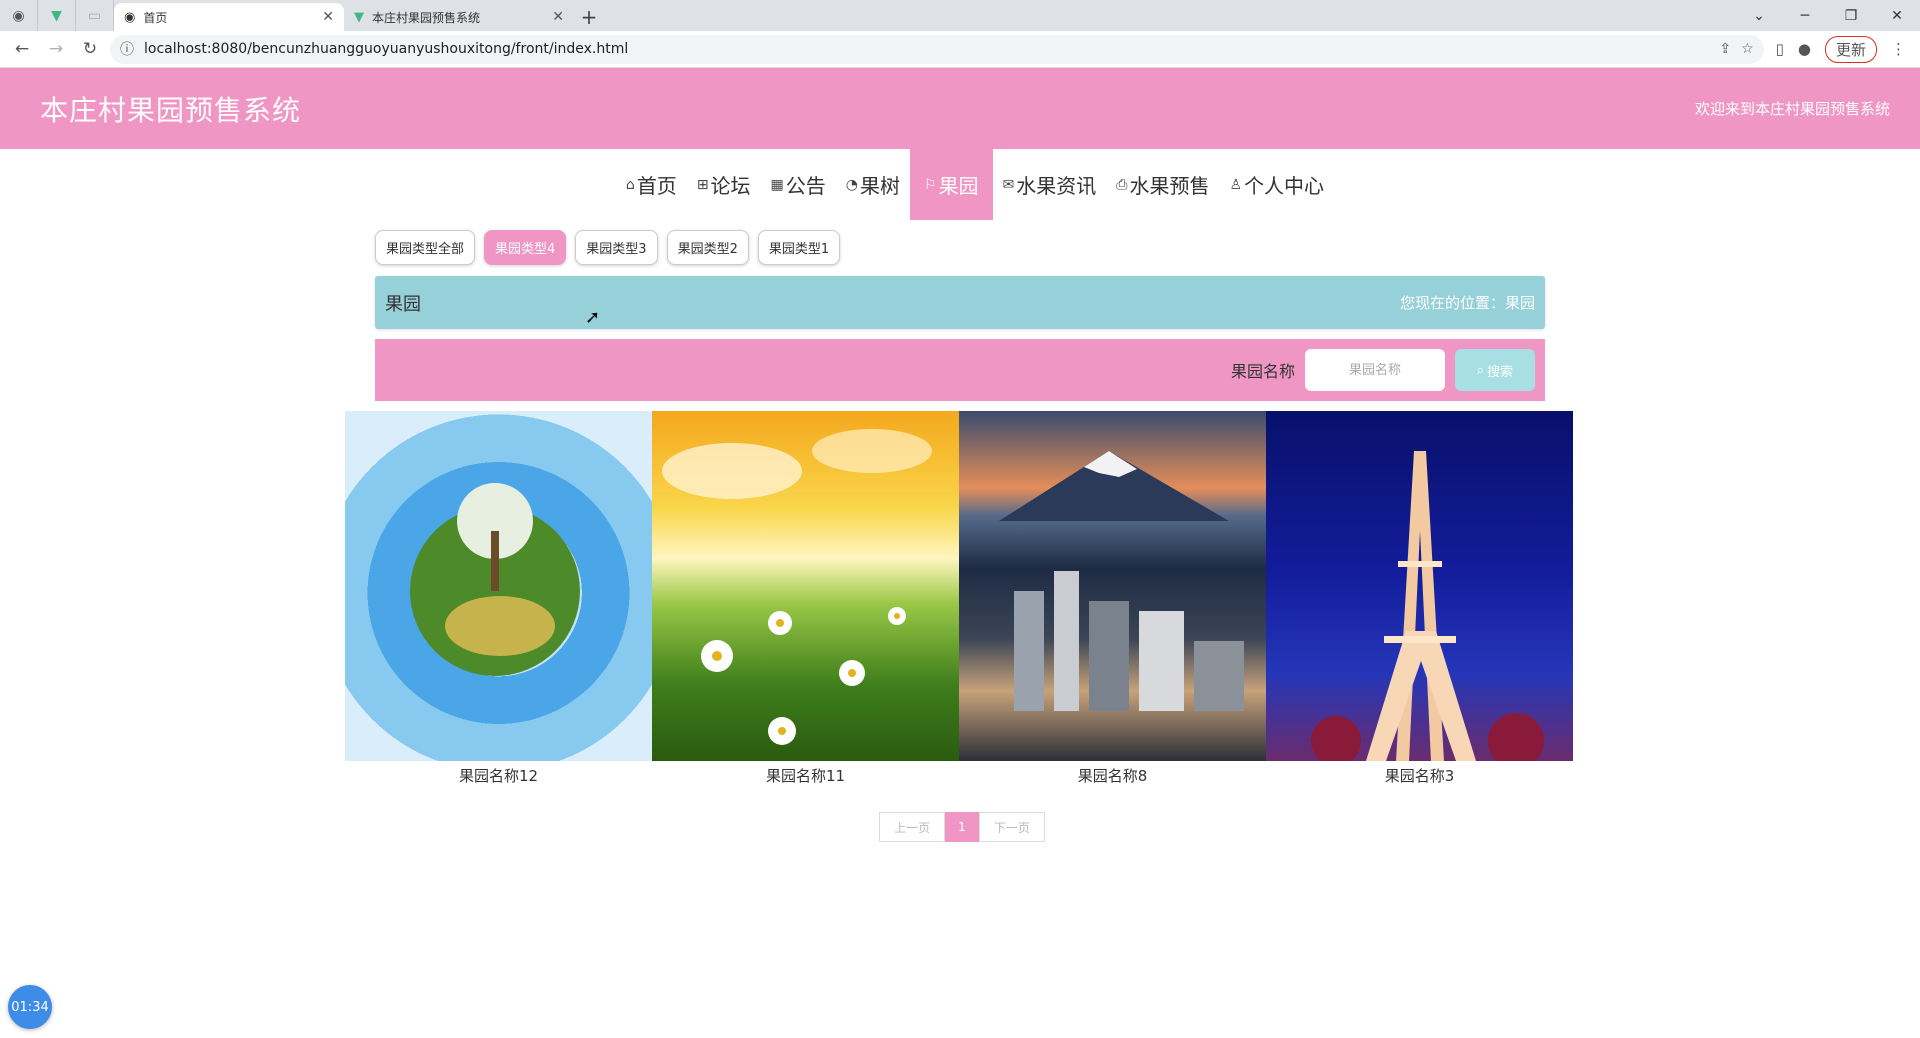 Image resolution: width=1920 pixels, height=1038 pixels. I want to click on update-button: 更新, so click(1850, 49).